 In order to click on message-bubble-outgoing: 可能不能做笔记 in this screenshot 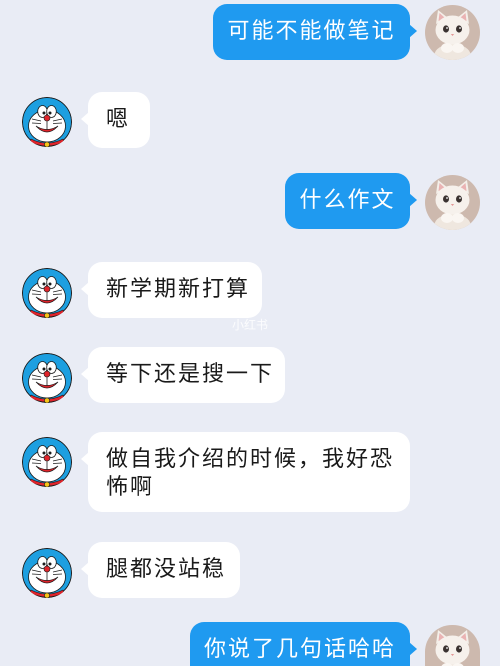, I will do `click(315, 32)`.